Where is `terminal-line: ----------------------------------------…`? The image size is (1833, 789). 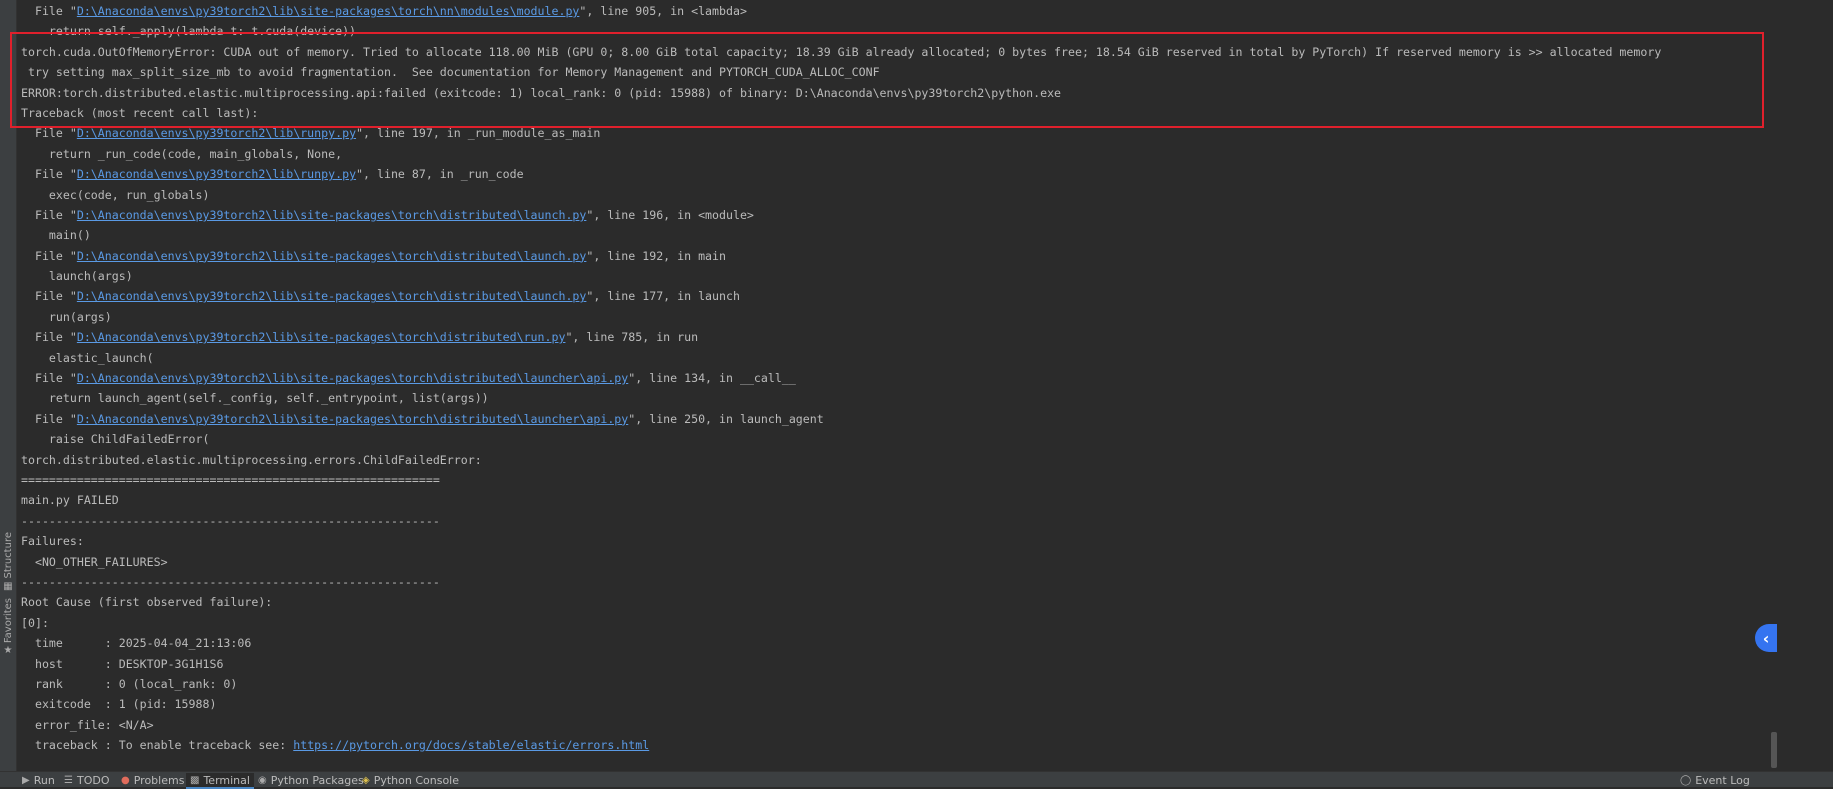
terminal-line: ----------------------------------------… is located at coordinates (898, 521).